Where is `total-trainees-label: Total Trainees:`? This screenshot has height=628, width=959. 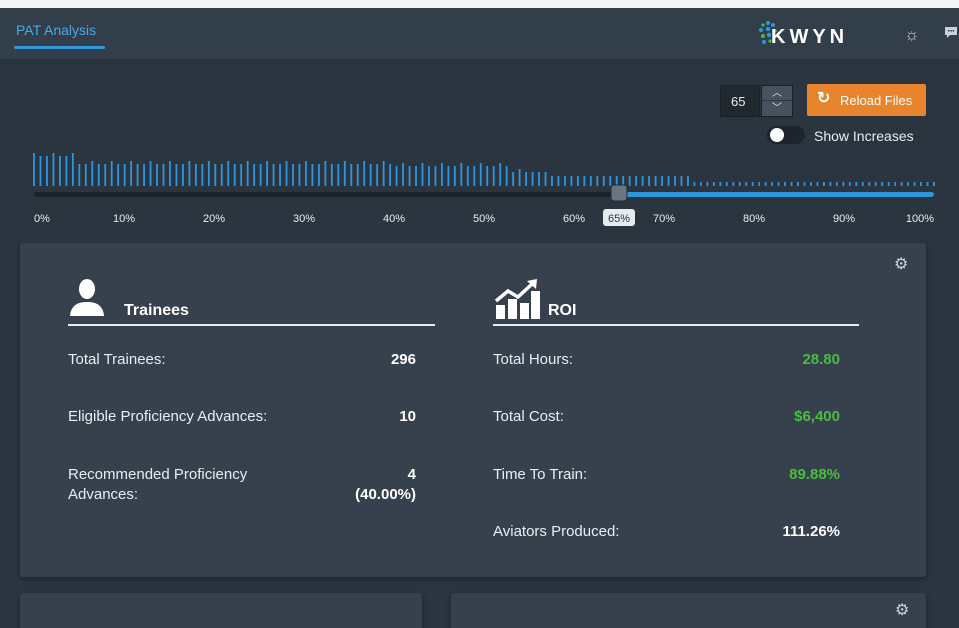 total-trainees-label: Total Trainees: is located at coordinates (117, 359).